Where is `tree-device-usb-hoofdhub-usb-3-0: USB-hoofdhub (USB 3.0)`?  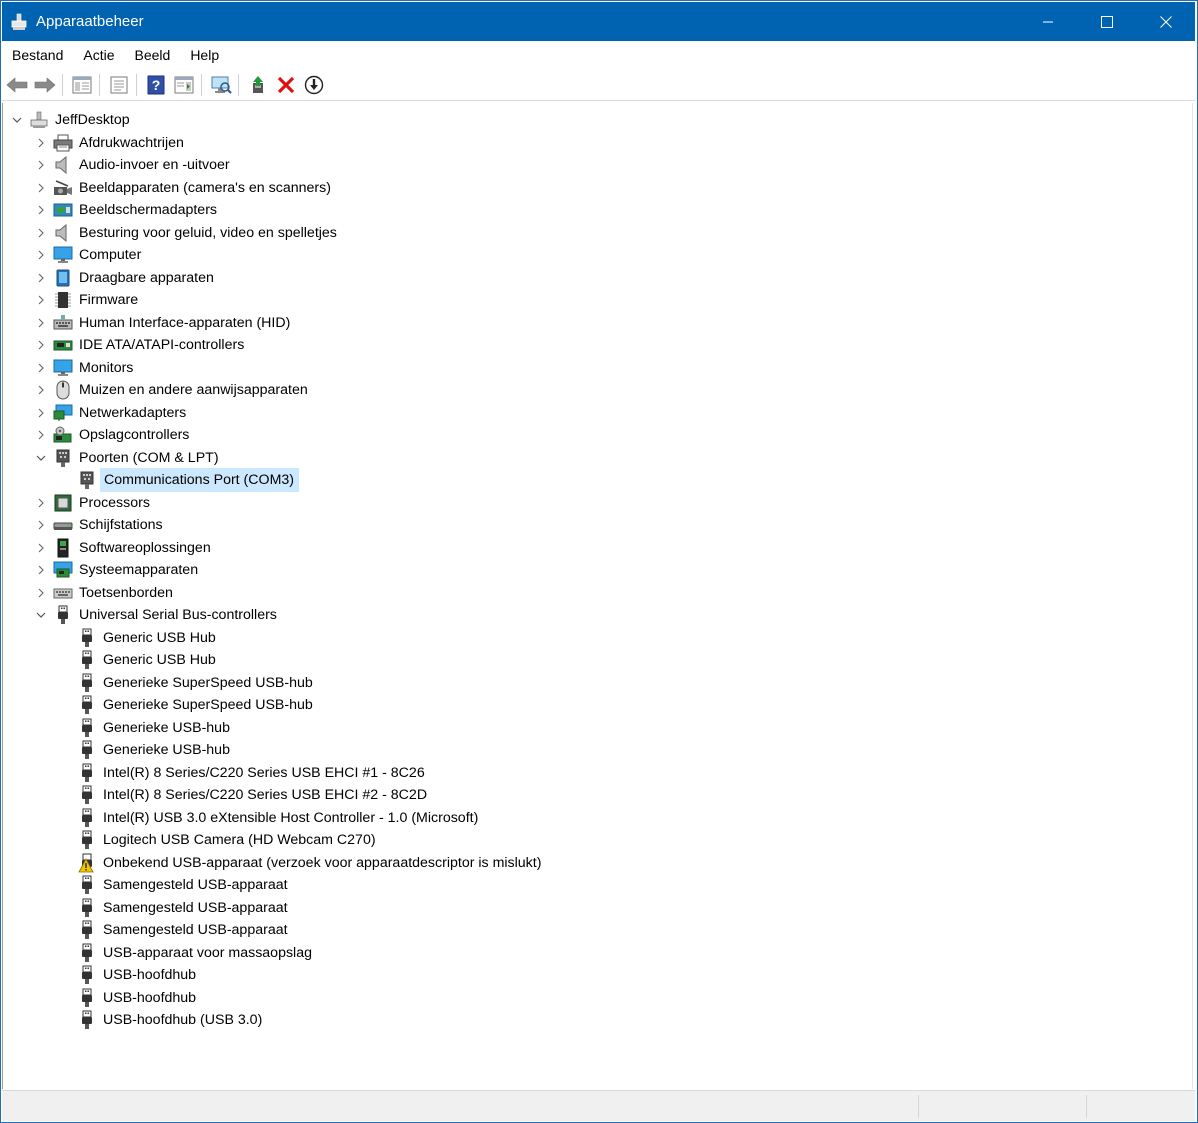
tree-device-usb-hoofdhub-usb-3-0: USB-hoofdhub (USB 3.0) is located at coordinates (171, 1020).